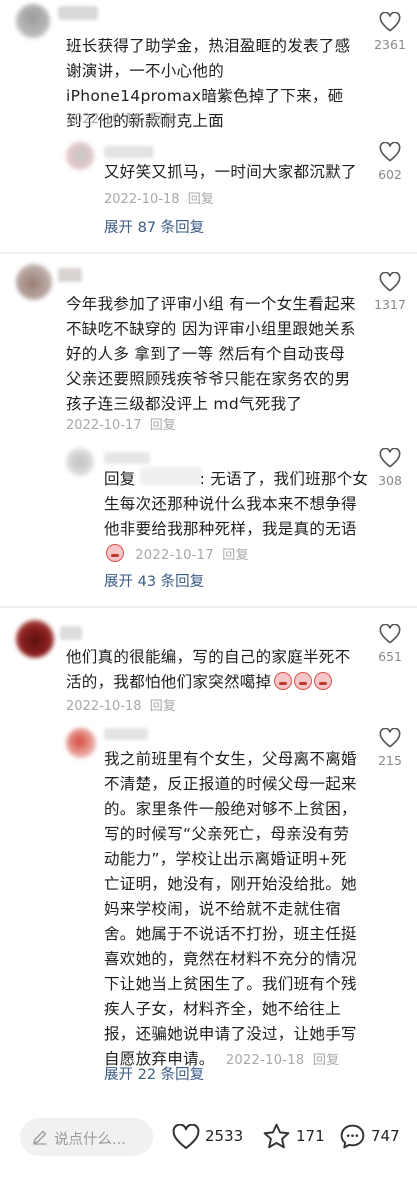  What do you see at coordinates (154, 580) in the screenshot?
I see `expand-replies-link: 展开 43 条回复` at bounding box center [154, 580].